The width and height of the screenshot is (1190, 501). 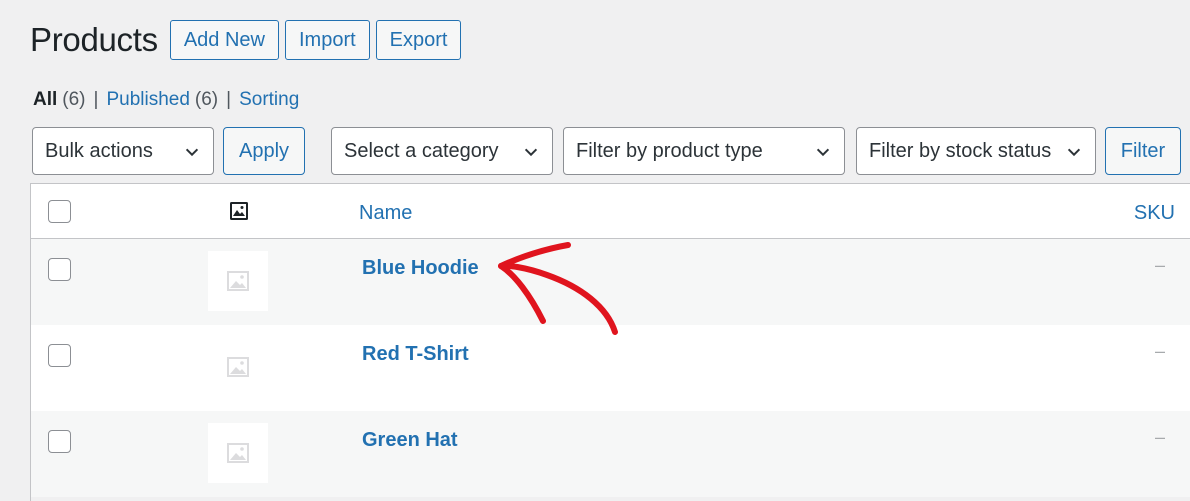 I want to click on column-header-name: Name, so click(x=385, y=213).